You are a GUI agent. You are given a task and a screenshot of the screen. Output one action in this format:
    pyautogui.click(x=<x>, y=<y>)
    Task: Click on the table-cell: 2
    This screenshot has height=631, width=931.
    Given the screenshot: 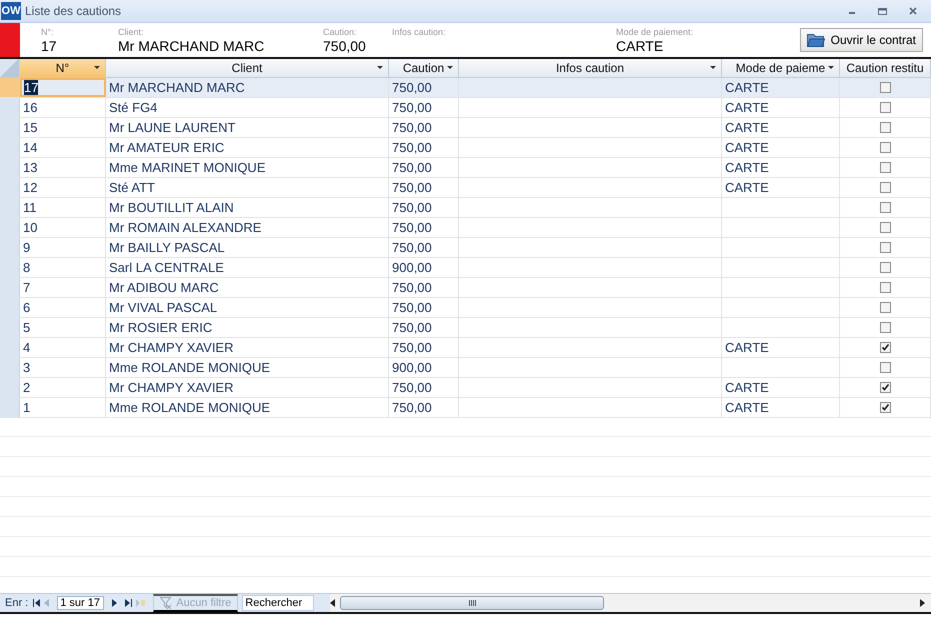 What is the action you would take?
    pyautogui.click(x=26, y=387)
    